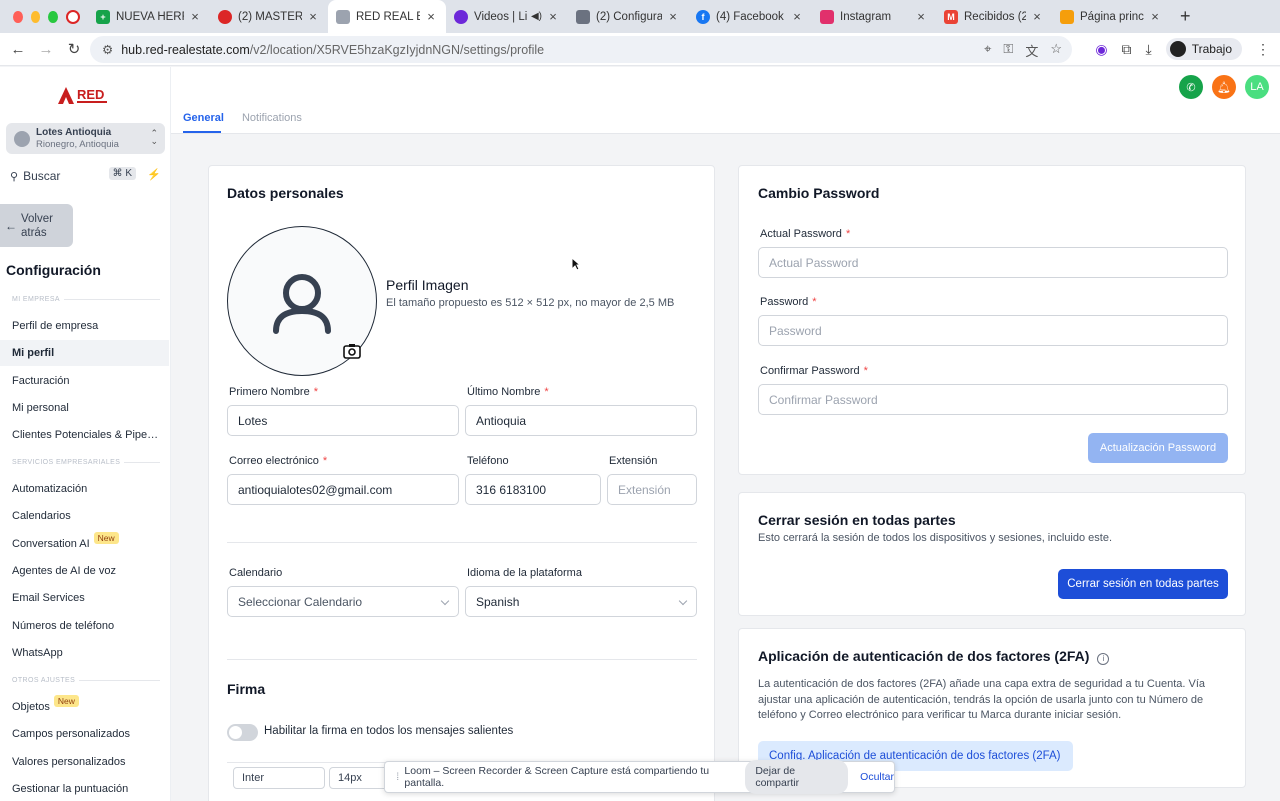  I want to click on browser-tab: Instagram ×, so click(874, 16).